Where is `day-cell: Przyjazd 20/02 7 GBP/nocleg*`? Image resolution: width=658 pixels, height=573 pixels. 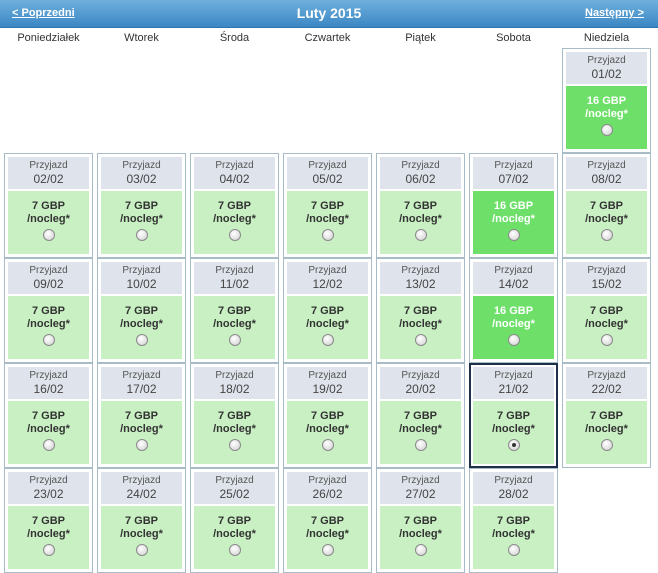
day-cell: Przyjazd 20/02 7 GBP/nocleg* is located at coordinates (420, 415).